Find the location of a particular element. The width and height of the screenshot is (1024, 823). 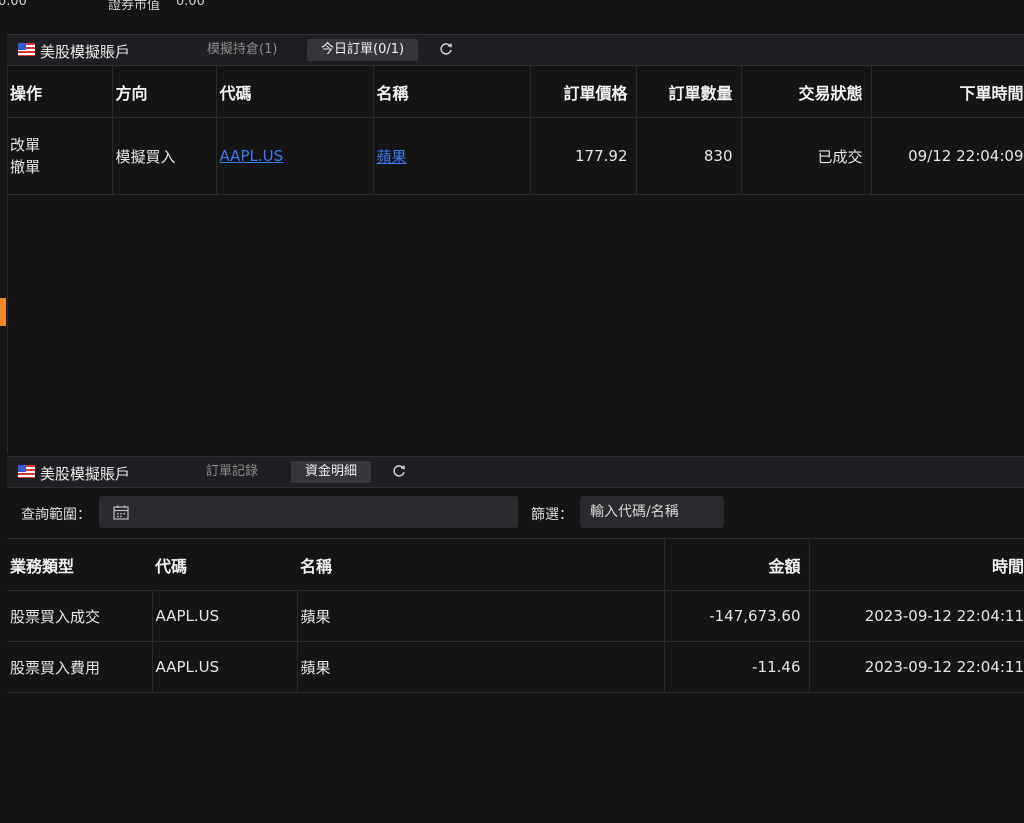

filter-label: 篩選： is located at coordinates (552, 515).